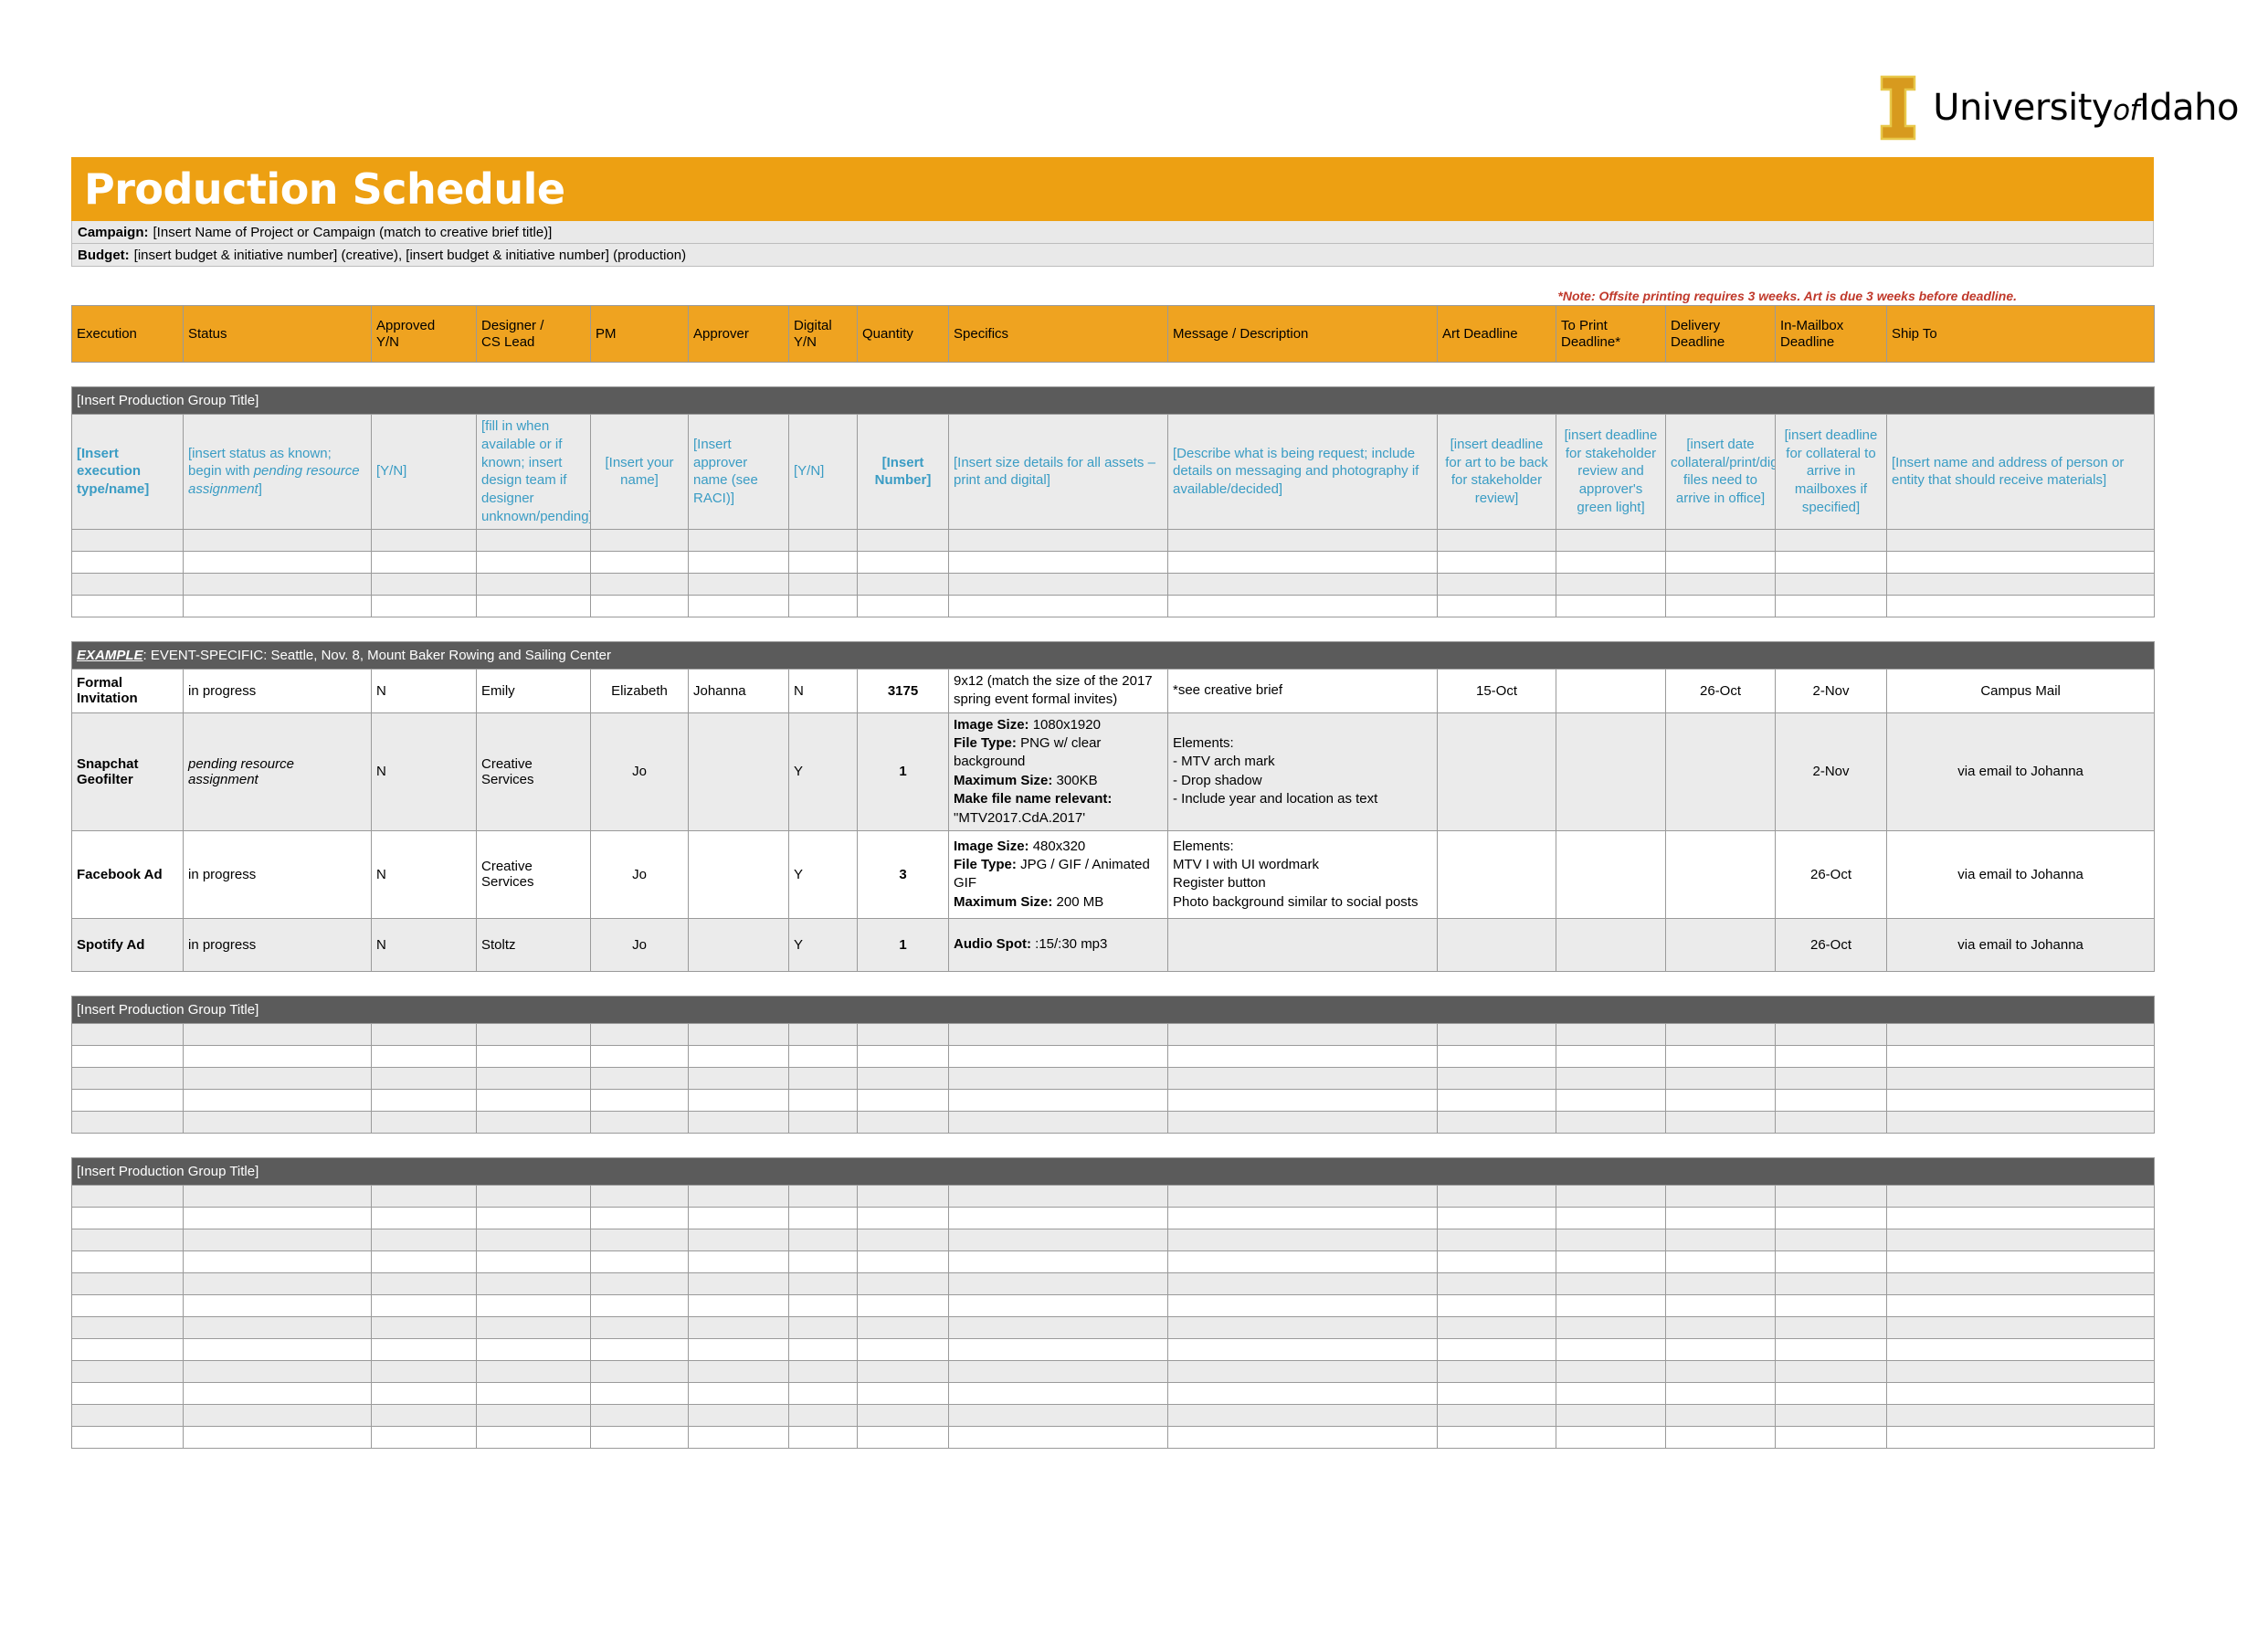 The height and width of the screenshot is (1646, 2268). I want to click on cell-digital: Y, so click(823, 771).